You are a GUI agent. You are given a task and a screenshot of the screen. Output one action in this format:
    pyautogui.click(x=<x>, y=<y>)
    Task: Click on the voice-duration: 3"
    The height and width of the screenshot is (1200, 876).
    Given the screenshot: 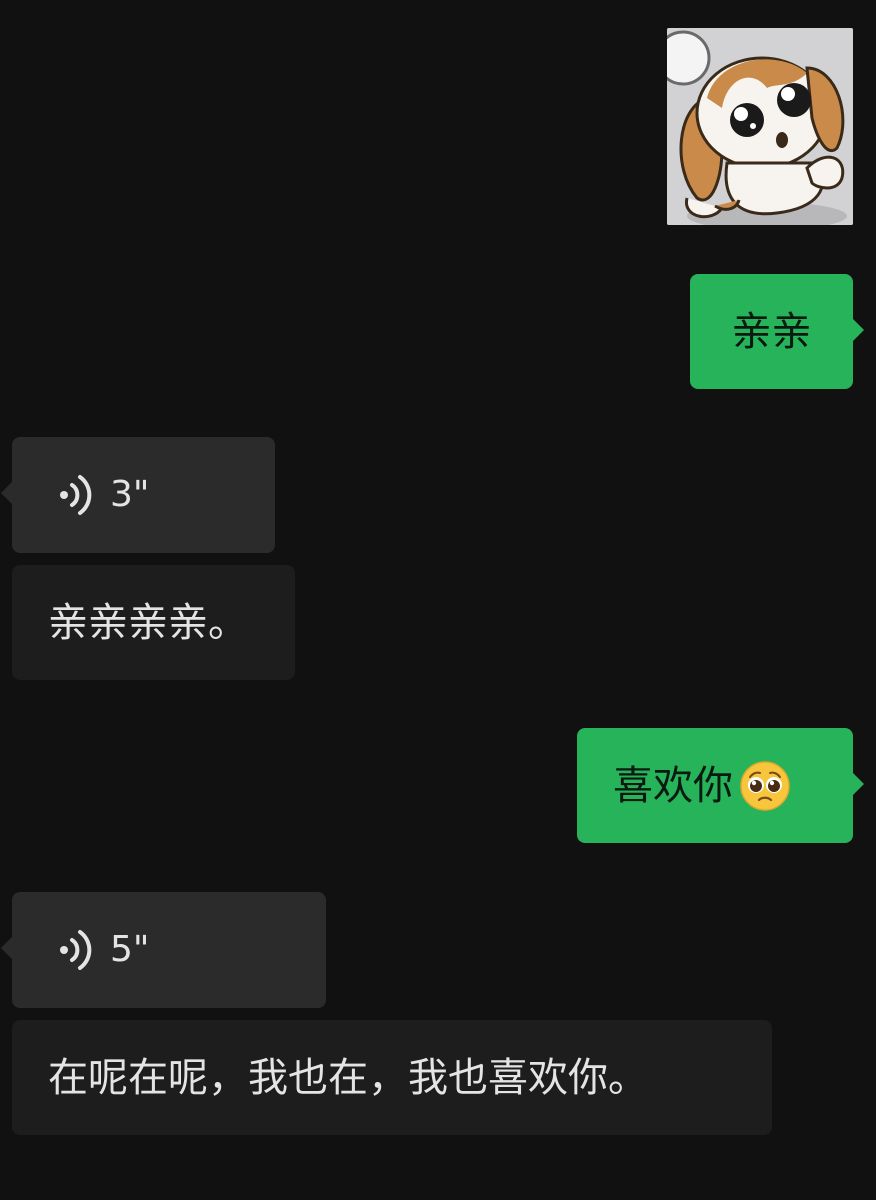 What is the action you would take?
    pyautogui.click(x=130, y=494)
    